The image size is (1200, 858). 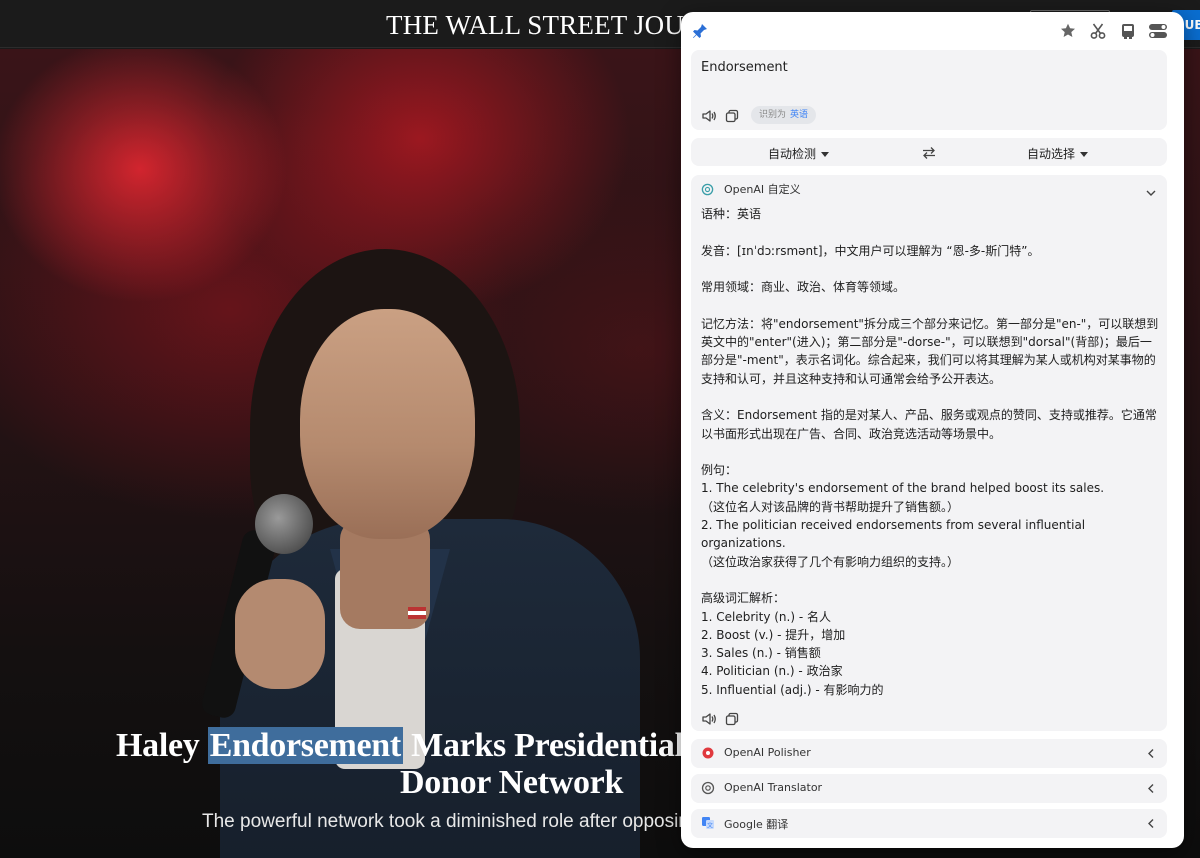 What do you see at coordinates (284, 524) in the screenshot?
I see `microphone-head` at bounding box center [284, 524].